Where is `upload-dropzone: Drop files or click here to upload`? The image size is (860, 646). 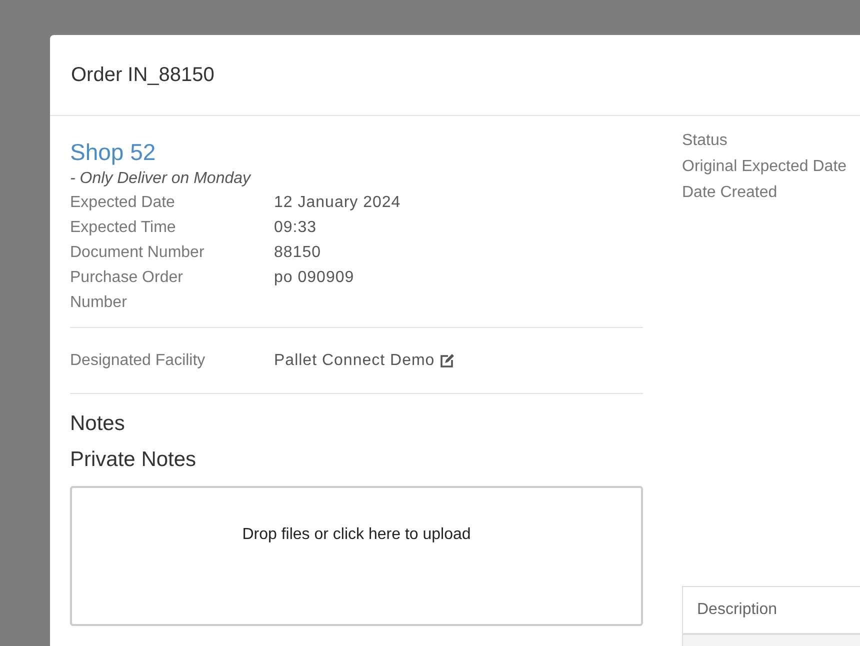
upload-dropzone: Drop files or click here to upload is located at coordinates (356, 556).